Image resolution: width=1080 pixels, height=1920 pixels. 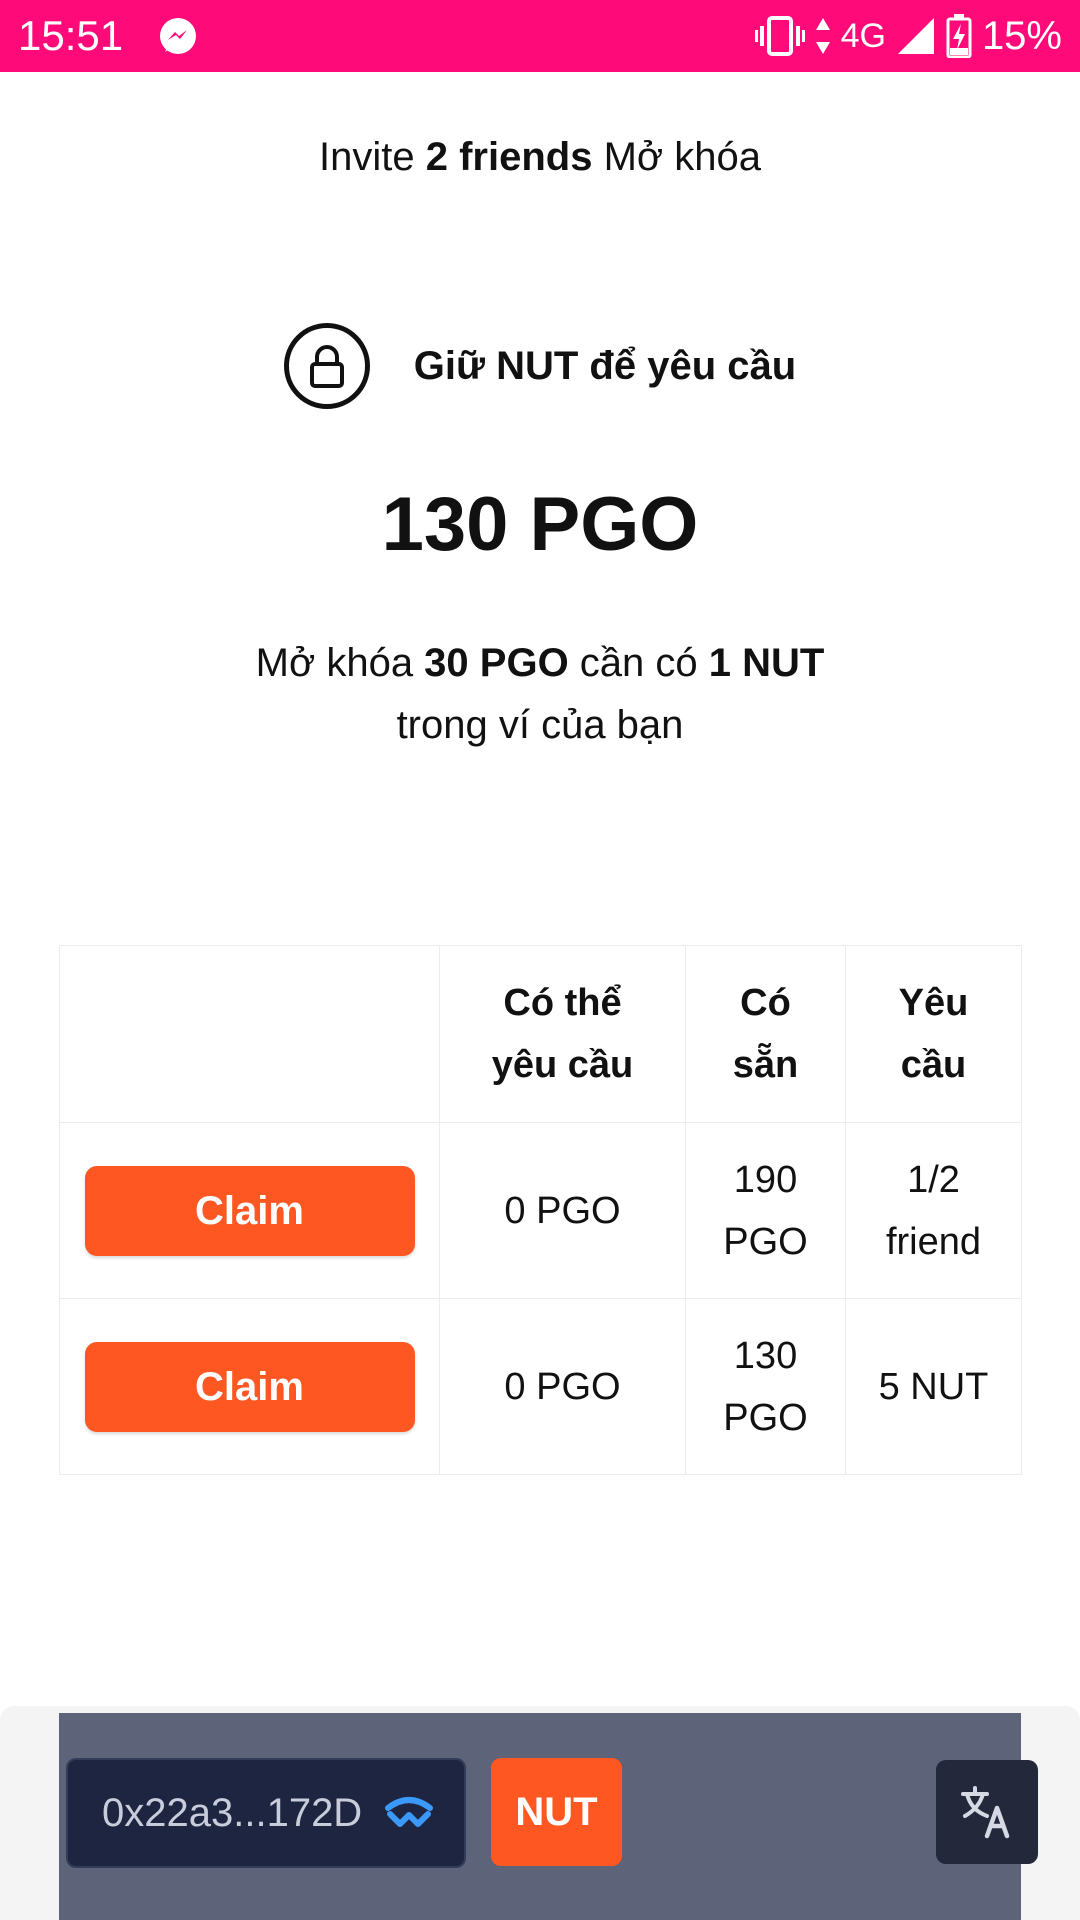 I want to click on data-arrows-icon, so click(x=822, y=36).